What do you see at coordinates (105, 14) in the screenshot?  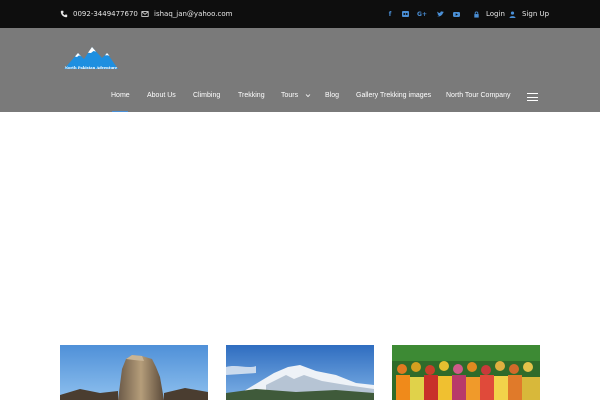 I see `phone-number: 0092-3449477670` at bounding box center [105, 14].